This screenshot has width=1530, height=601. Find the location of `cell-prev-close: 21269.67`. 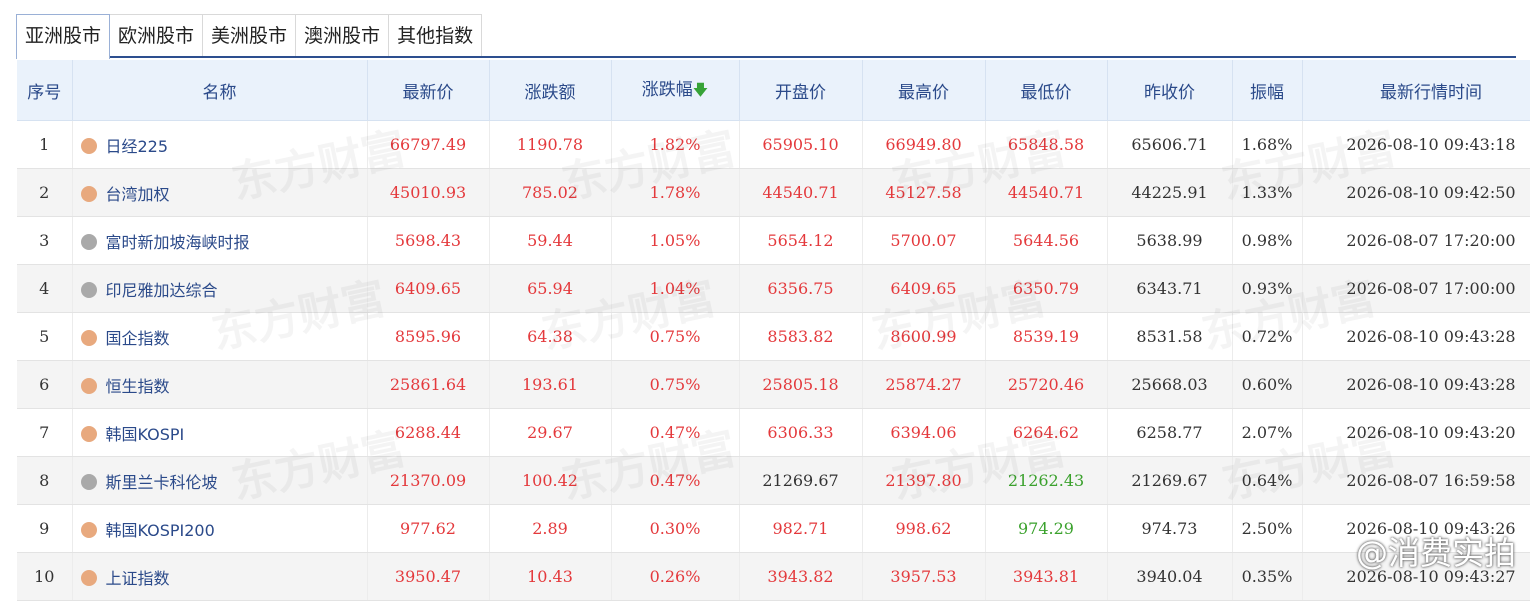

cell-prev-close: 21269.67 is located at coordinates (1170, 480).